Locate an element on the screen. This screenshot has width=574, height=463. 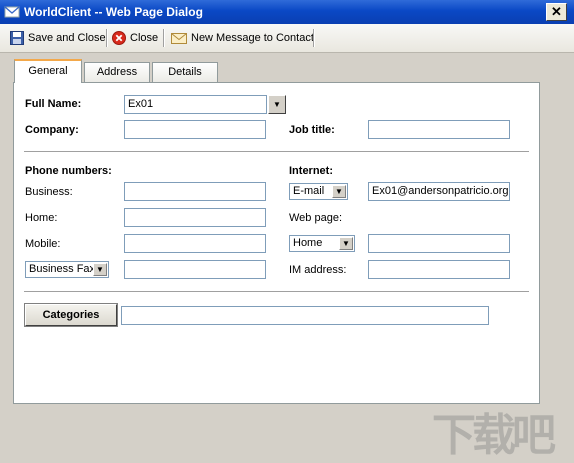
phone-numbers-header: Phone numbers: is located at coordinates (68, 171).